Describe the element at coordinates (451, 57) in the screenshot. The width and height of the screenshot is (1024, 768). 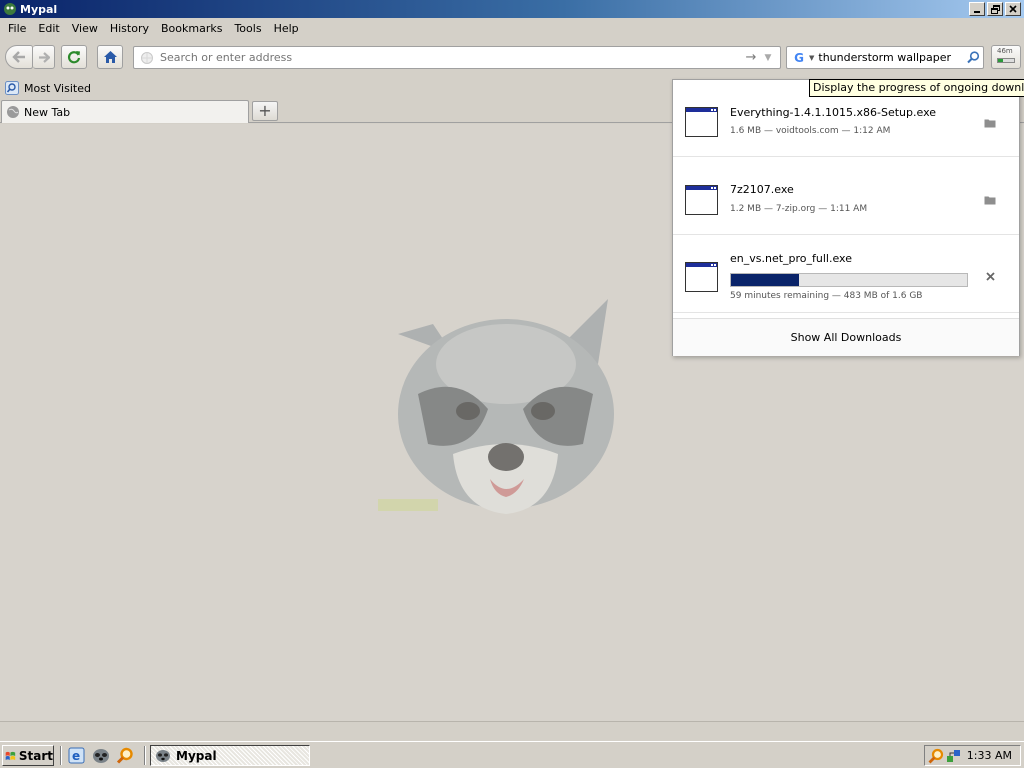
I see `address-input` at that location.